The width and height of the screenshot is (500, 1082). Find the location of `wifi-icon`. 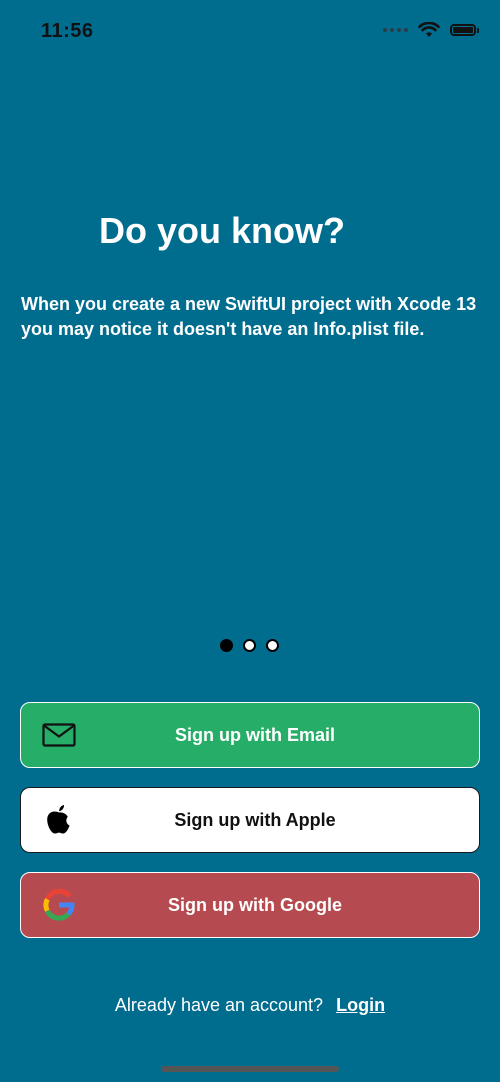

wifi-icon is located at coordinates (429, 29).